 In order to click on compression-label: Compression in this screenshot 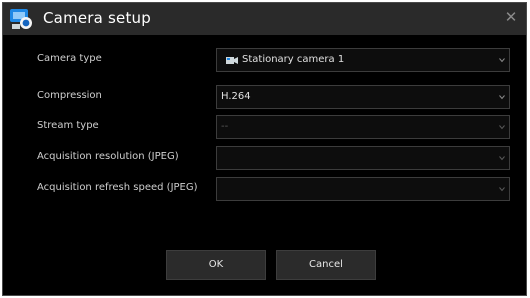, I will do `click(69, 95)`.